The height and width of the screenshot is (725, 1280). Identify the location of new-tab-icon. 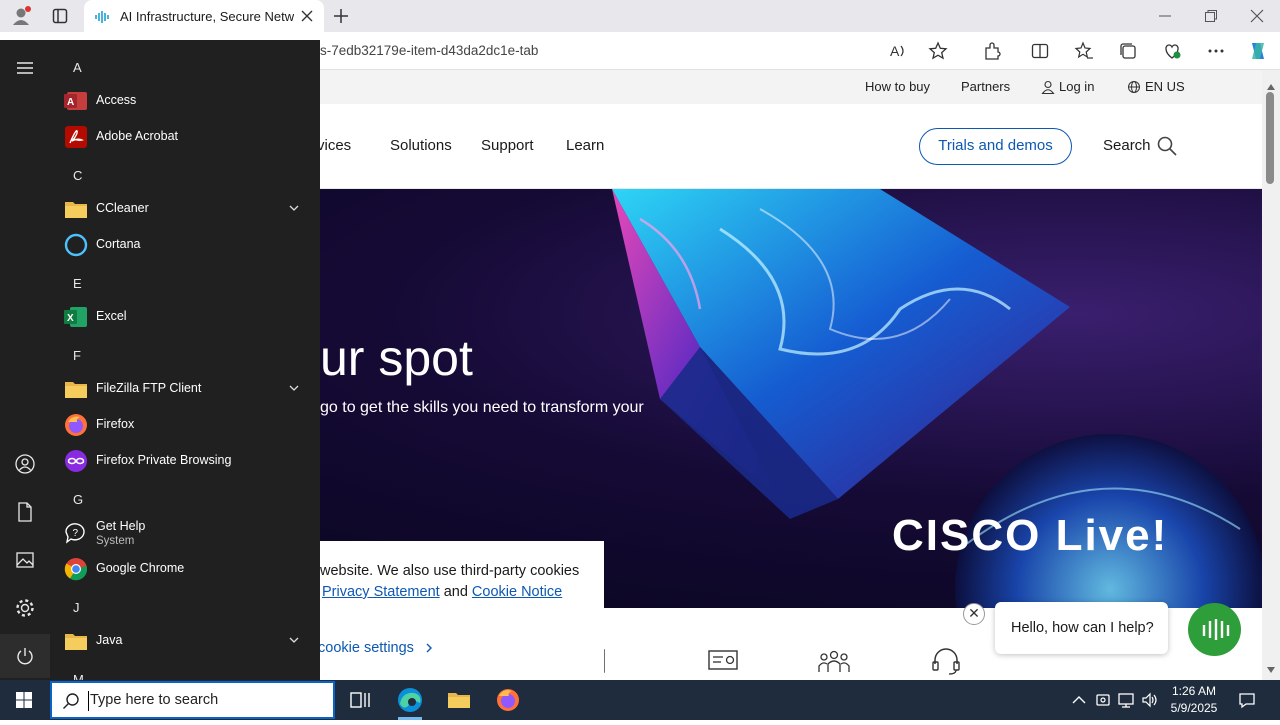
(341, 16).